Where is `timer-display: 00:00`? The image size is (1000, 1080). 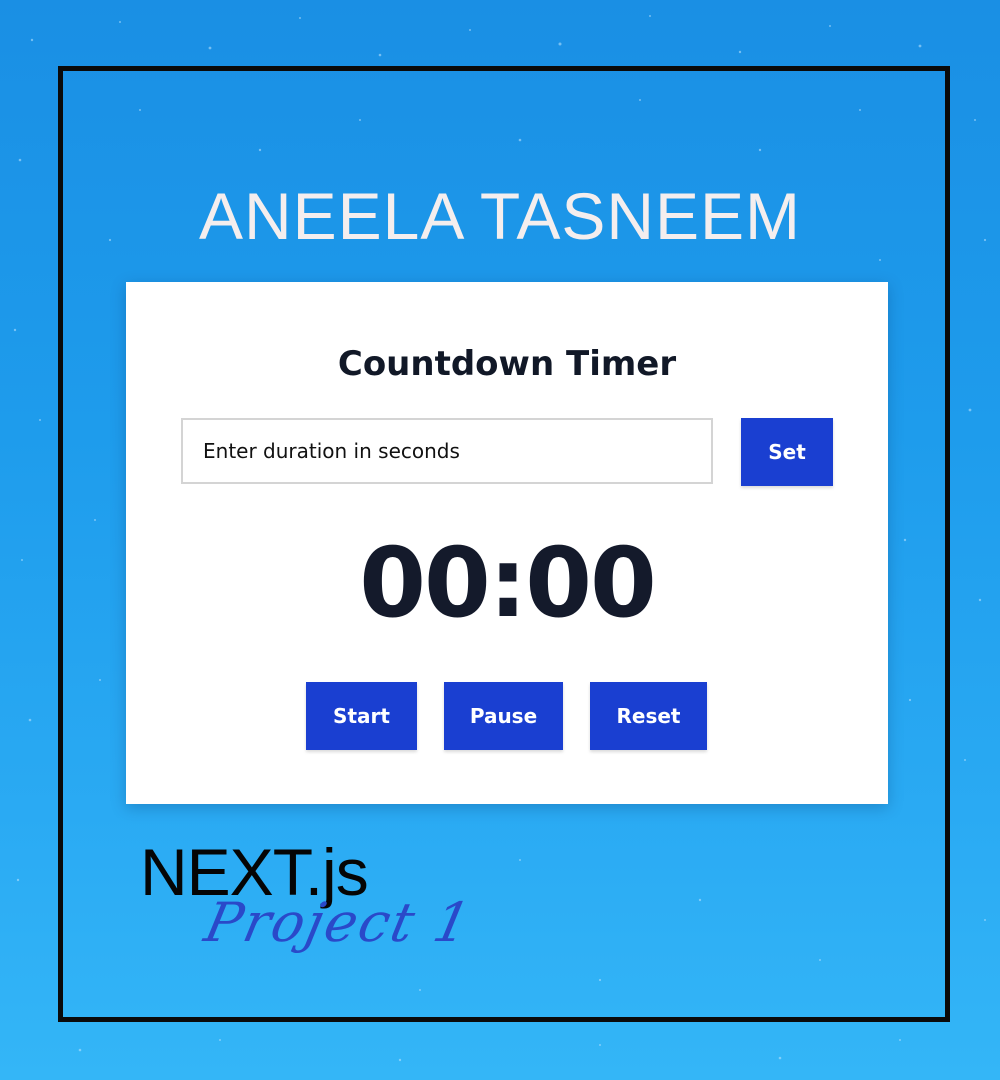
timer-display: 00:00 is located at coordinates (508, 583).